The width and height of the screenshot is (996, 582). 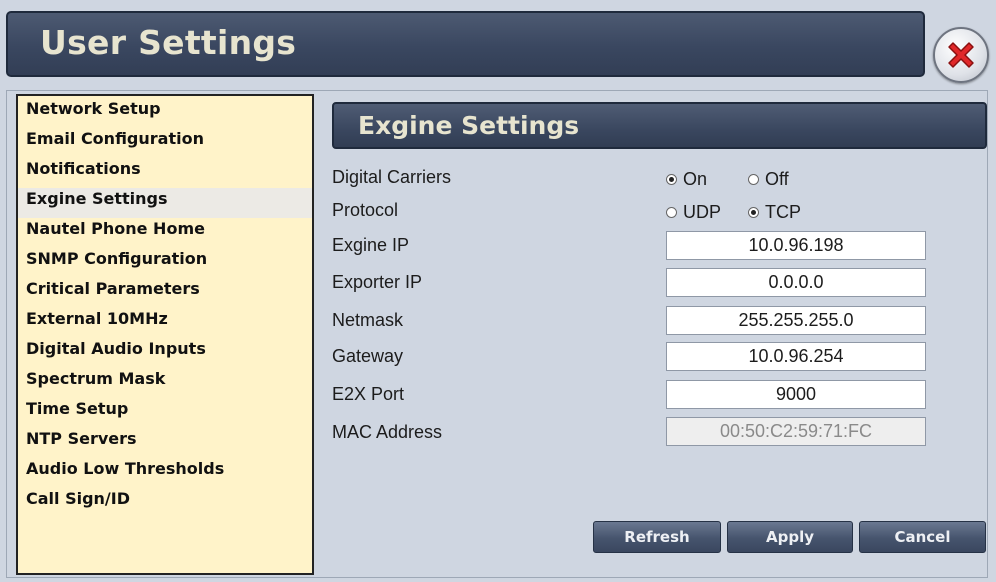 What do you see at coordinates (796, 356) in the screenshot?
I see `gateway-field` at bounding box center [796, 356].